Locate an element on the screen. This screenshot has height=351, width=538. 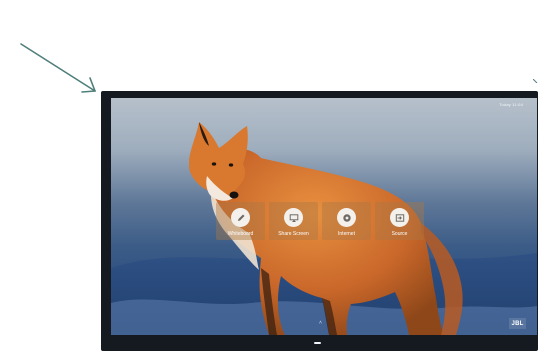
pencil-icon is located at coordinates (240, 217).